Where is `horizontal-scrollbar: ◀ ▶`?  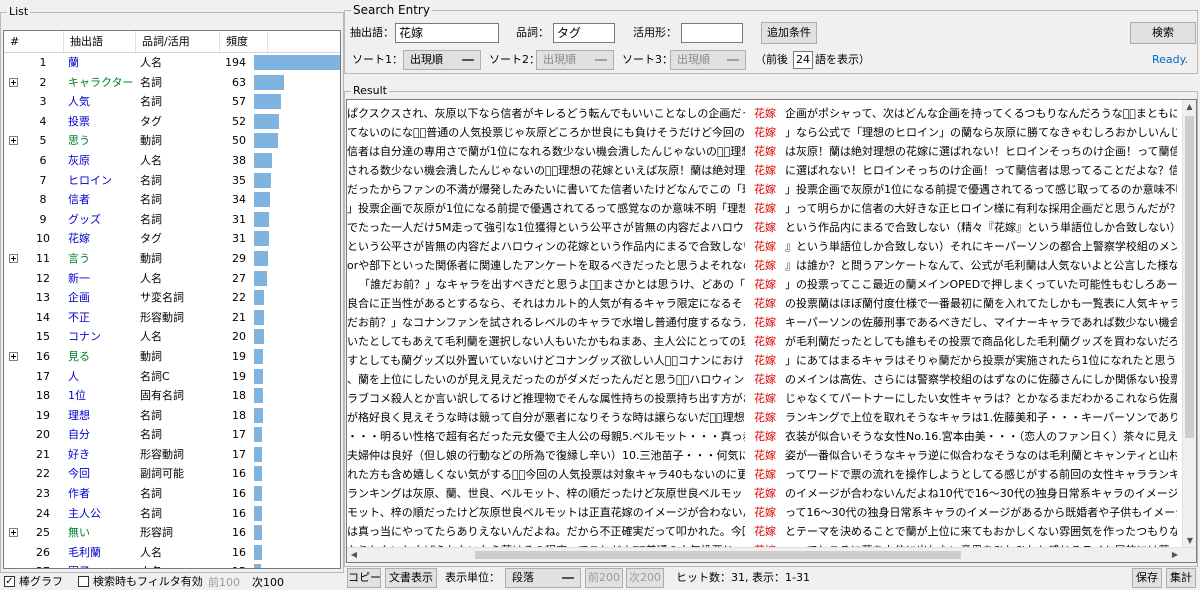 horizontal-scrollbar: ◀ ▶ is located at coordinates (771, 554).